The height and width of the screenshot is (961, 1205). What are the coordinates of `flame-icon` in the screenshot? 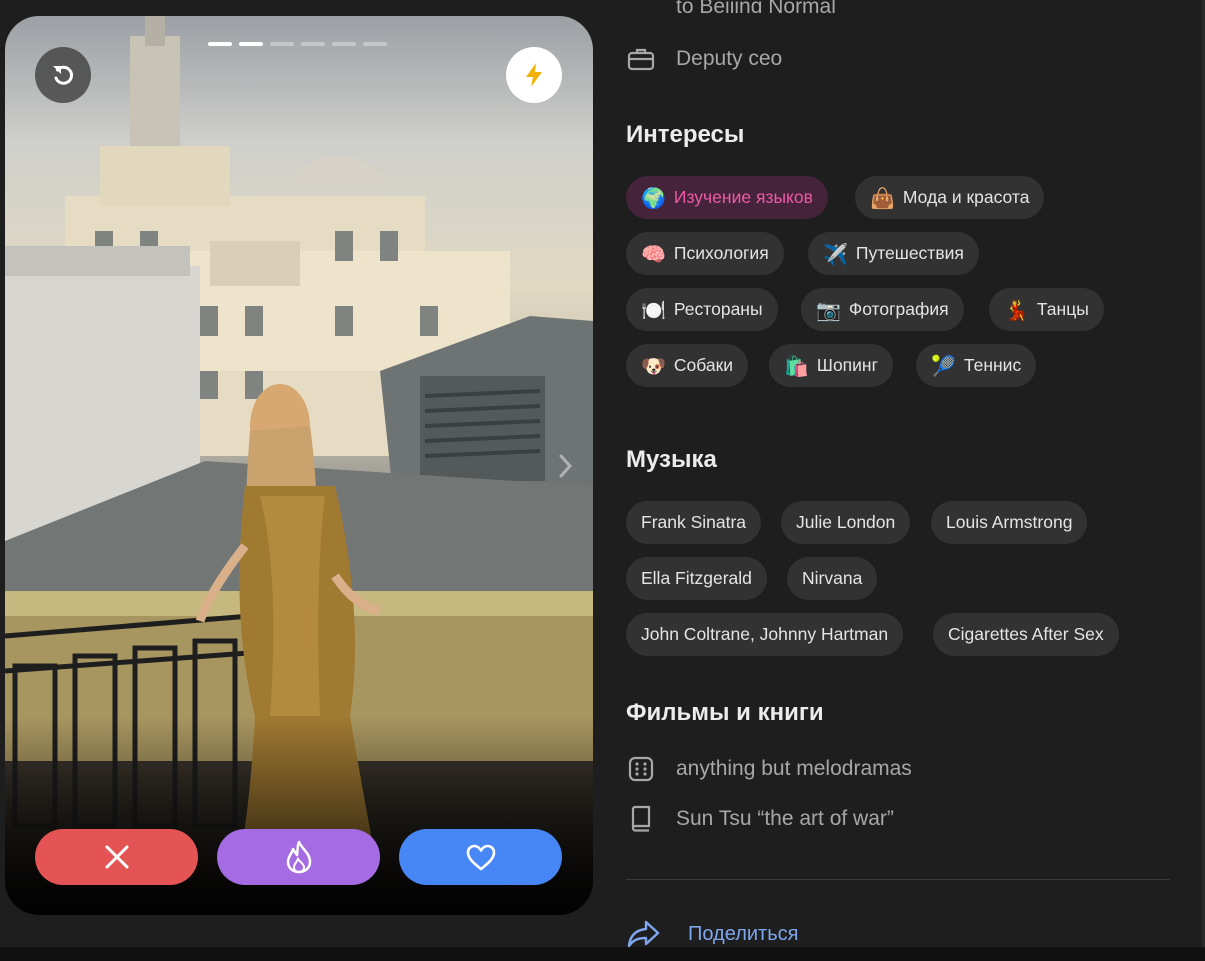 It's located at (298, 857).